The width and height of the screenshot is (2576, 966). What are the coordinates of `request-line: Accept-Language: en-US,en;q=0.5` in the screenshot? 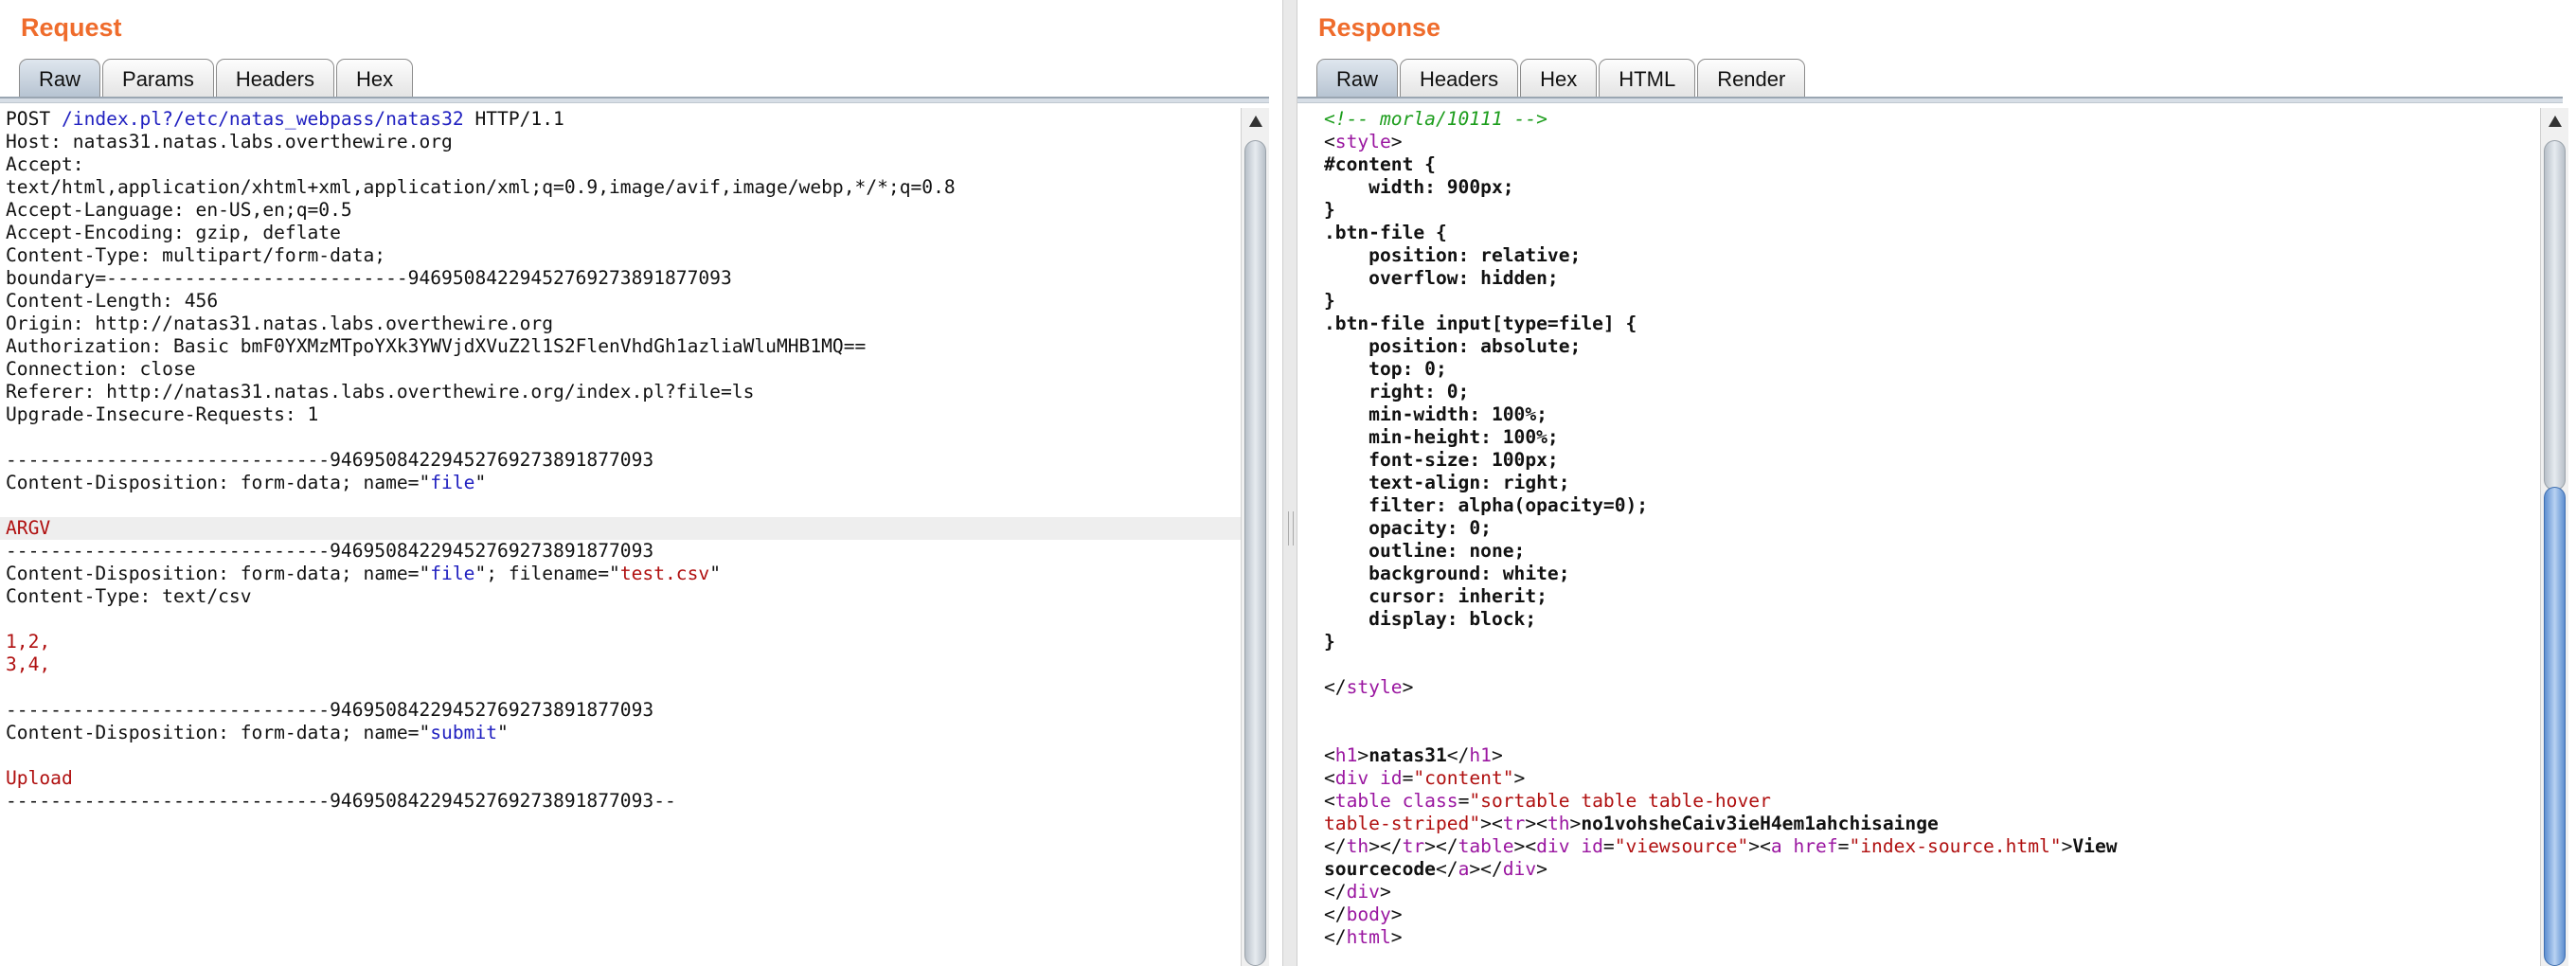 It's located at (179, 210).